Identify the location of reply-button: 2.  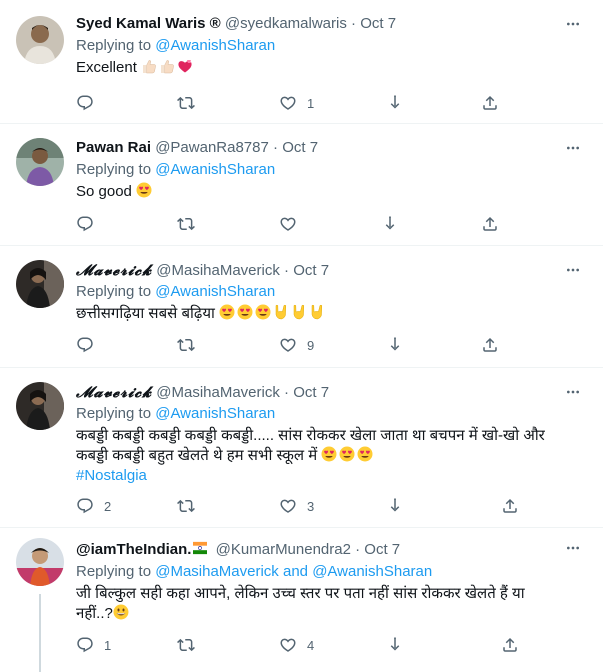
(93, 506).